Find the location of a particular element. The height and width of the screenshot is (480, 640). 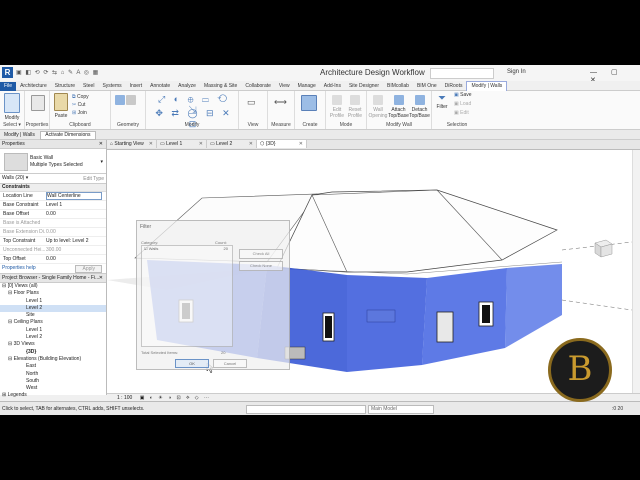

top-offset-field: 0.00 is located at coordinates (73, 259).